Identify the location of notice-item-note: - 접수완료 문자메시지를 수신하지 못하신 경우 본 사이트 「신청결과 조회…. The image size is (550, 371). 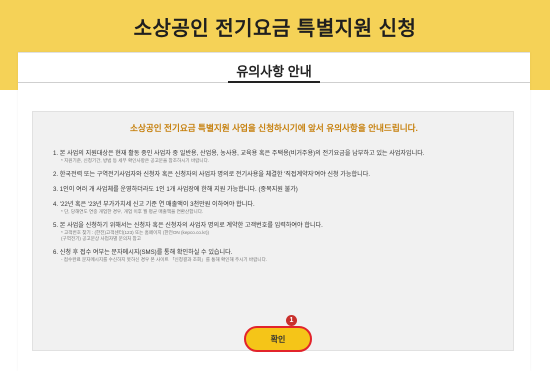
(164, 259).